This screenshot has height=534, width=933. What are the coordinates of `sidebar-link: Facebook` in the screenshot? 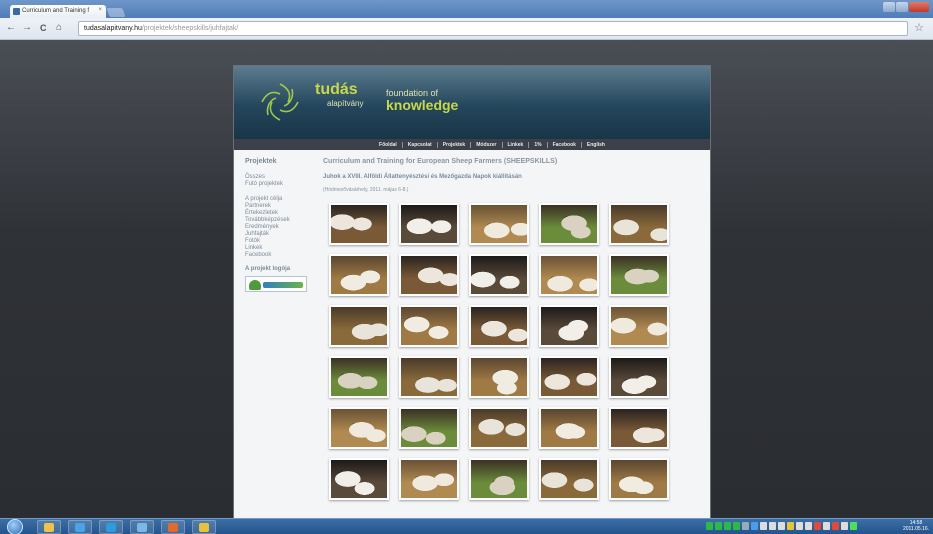 It's located at (280, 255).